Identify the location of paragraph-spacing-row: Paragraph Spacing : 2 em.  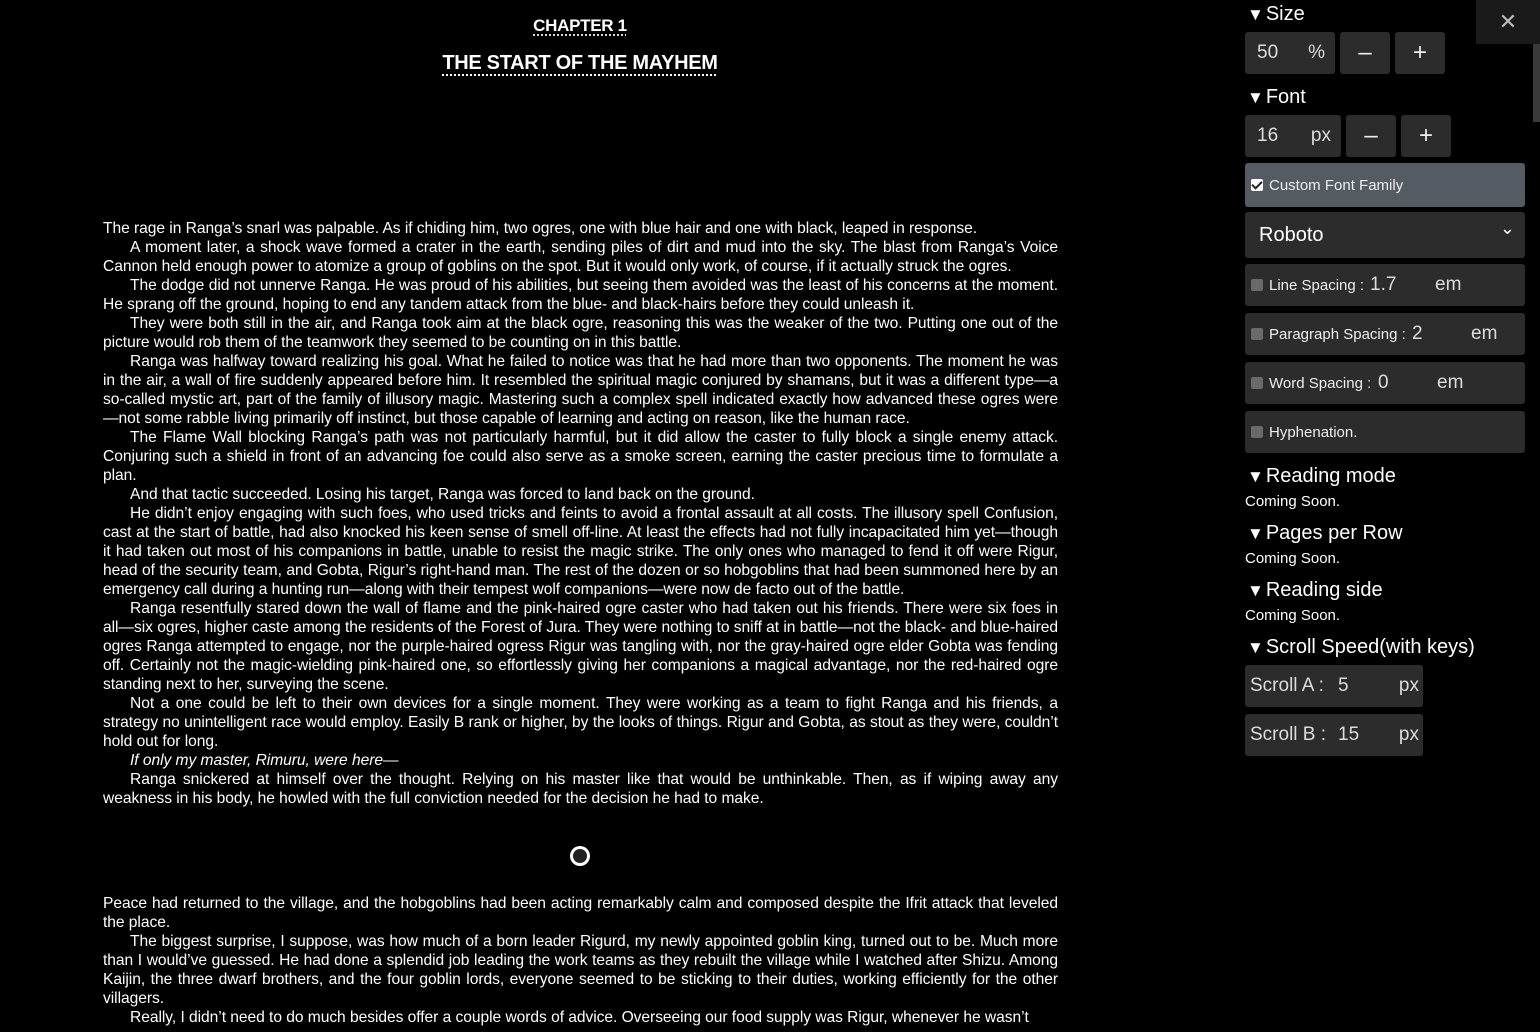
(1385, 334).